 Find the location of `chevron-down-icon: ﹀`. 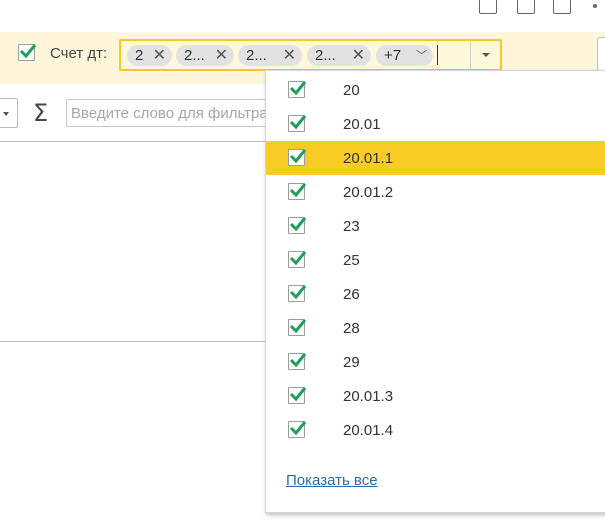

chevron-down-icon: ﹀ is located at coordinates (421, 56).